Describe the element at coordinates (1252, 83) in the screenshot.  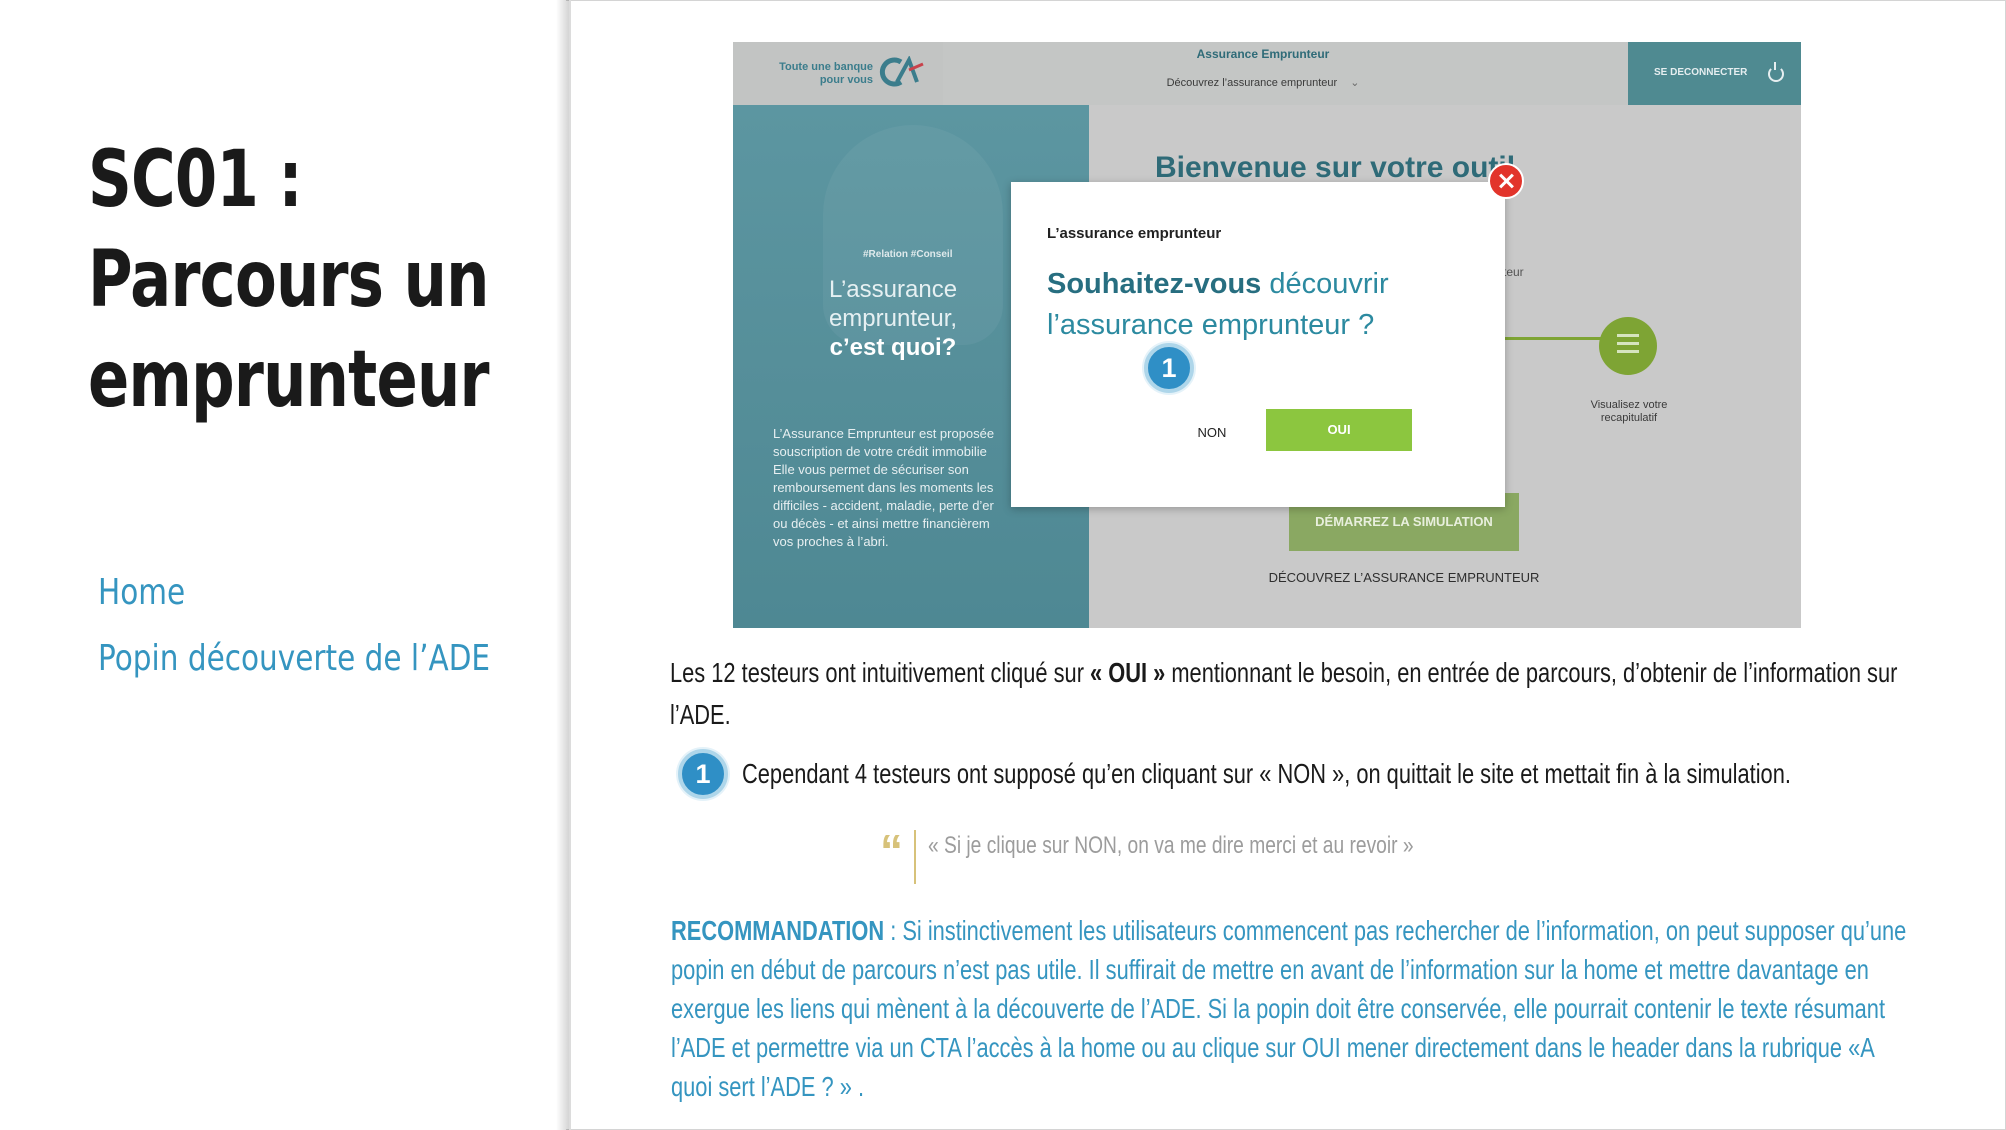
I see `app-header-dropdown-label: Découvrez l’assurance emprunteur` at that location.